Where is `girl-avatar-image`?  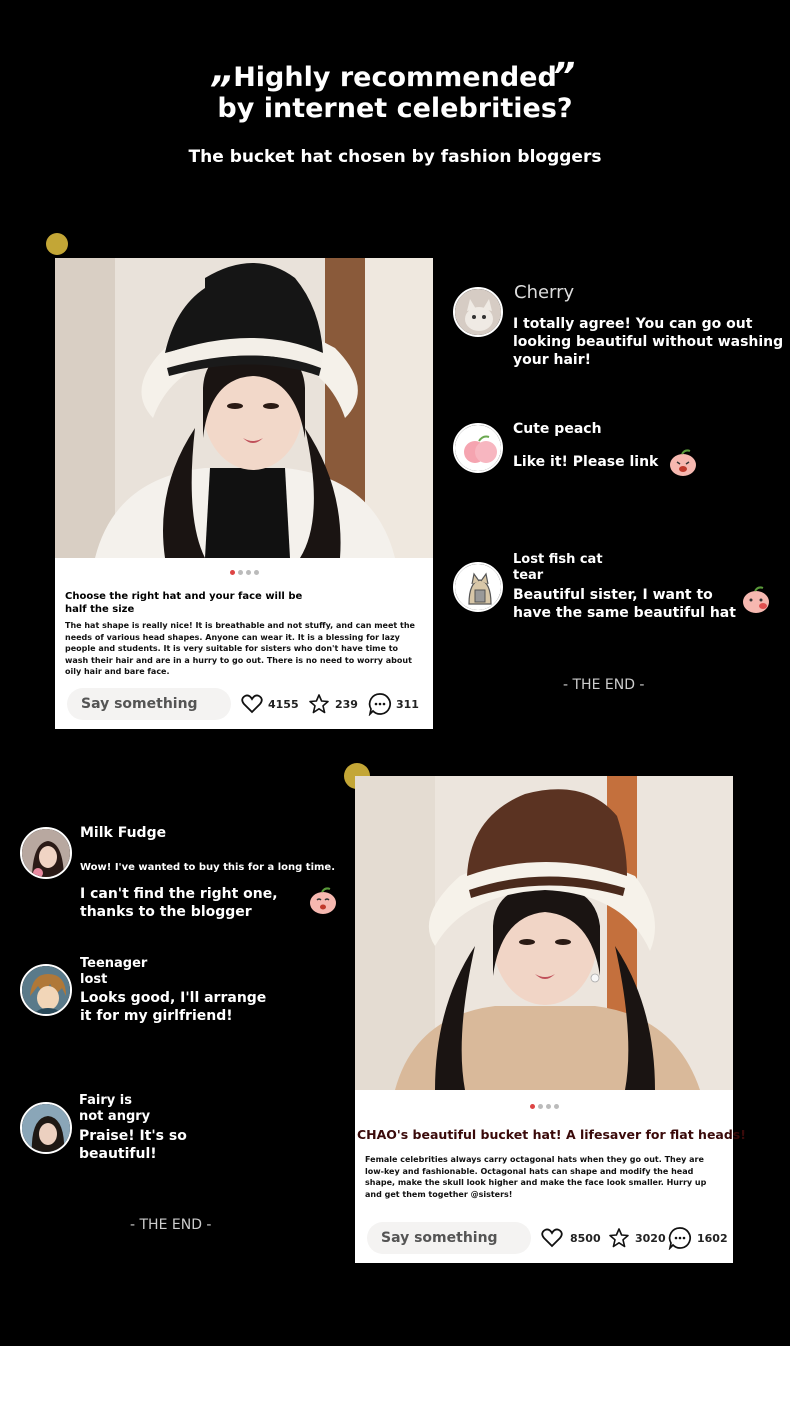
girl-avatar-image is located at coordinates (46, 853).